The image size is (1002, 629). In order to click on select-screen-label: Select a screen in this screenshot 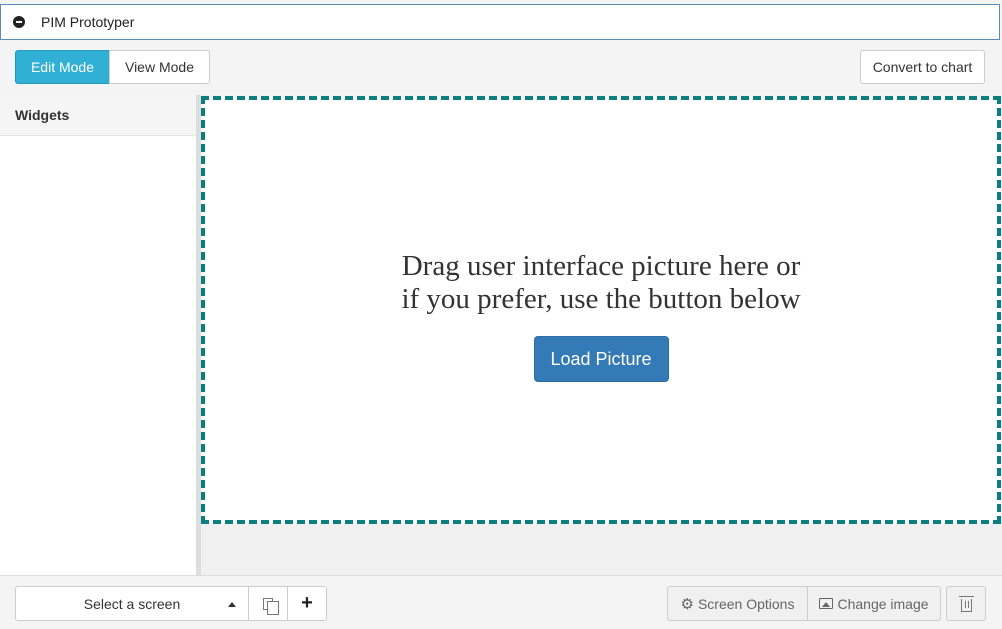, I will do `click(132, 603)`.